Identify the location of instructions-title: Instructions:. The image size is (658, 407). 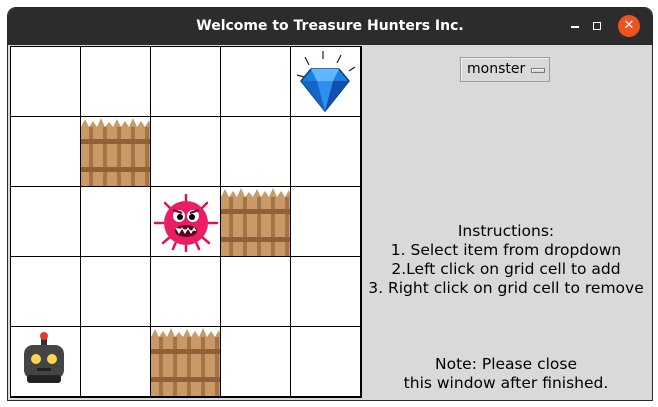
(506, 231).